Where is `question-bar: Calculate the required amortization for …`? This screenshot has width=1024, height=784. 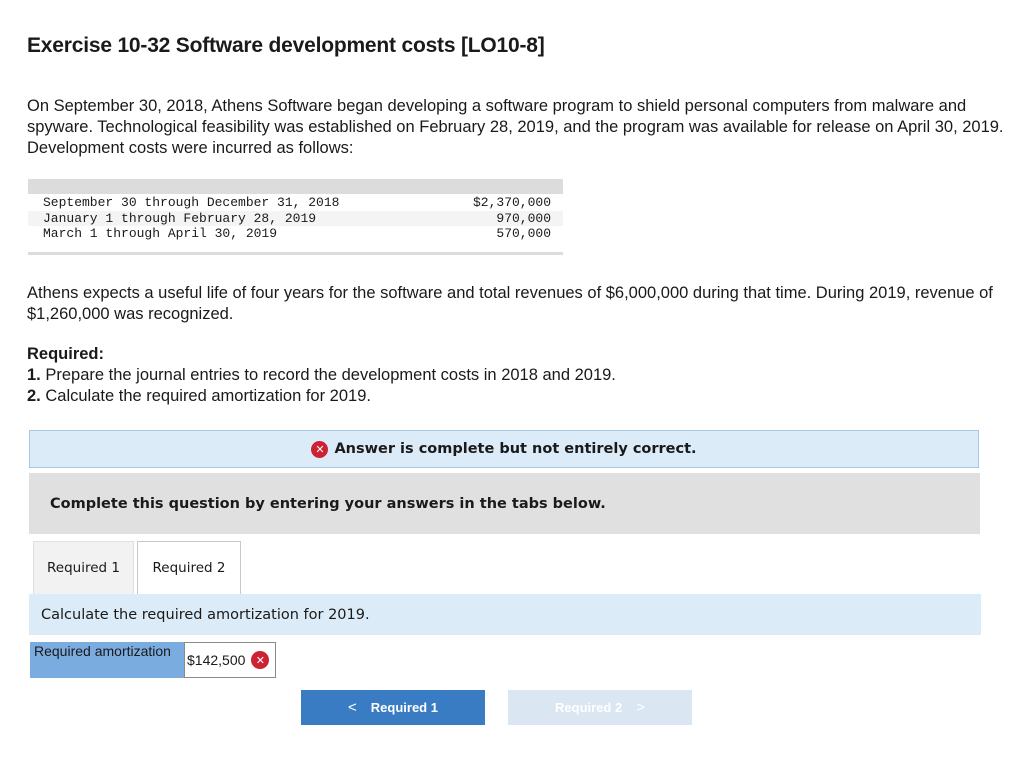 question-bar: Calculate the required amortization for … is located at coordinates (505, 614).